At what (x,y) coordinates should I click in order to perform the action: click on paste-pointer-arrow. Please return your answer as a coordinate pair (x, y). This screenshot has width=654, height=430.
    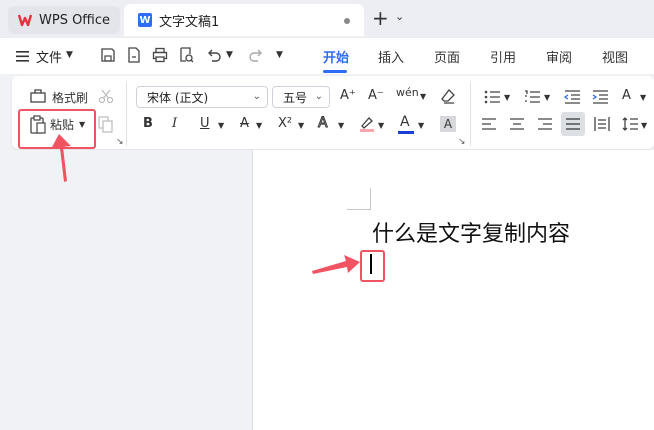
    Looking at the image, I should click on (61, 158).